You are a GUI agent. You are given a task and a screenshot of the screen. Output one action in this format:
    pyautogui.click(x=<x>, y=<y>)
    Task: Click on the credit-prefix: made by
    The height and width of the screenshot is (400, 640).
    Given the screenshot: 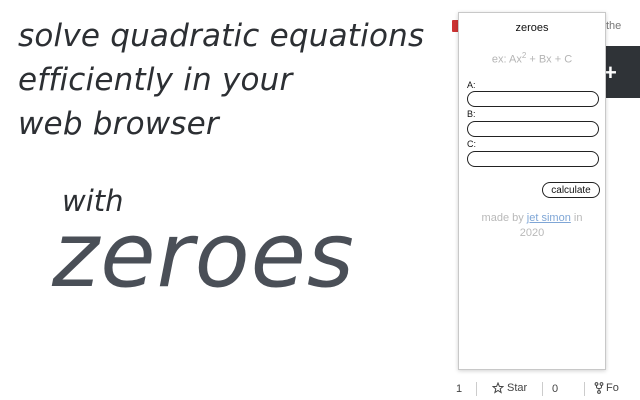 What is the action you would take?
    pyautogui.click(x=504, y=218)
    